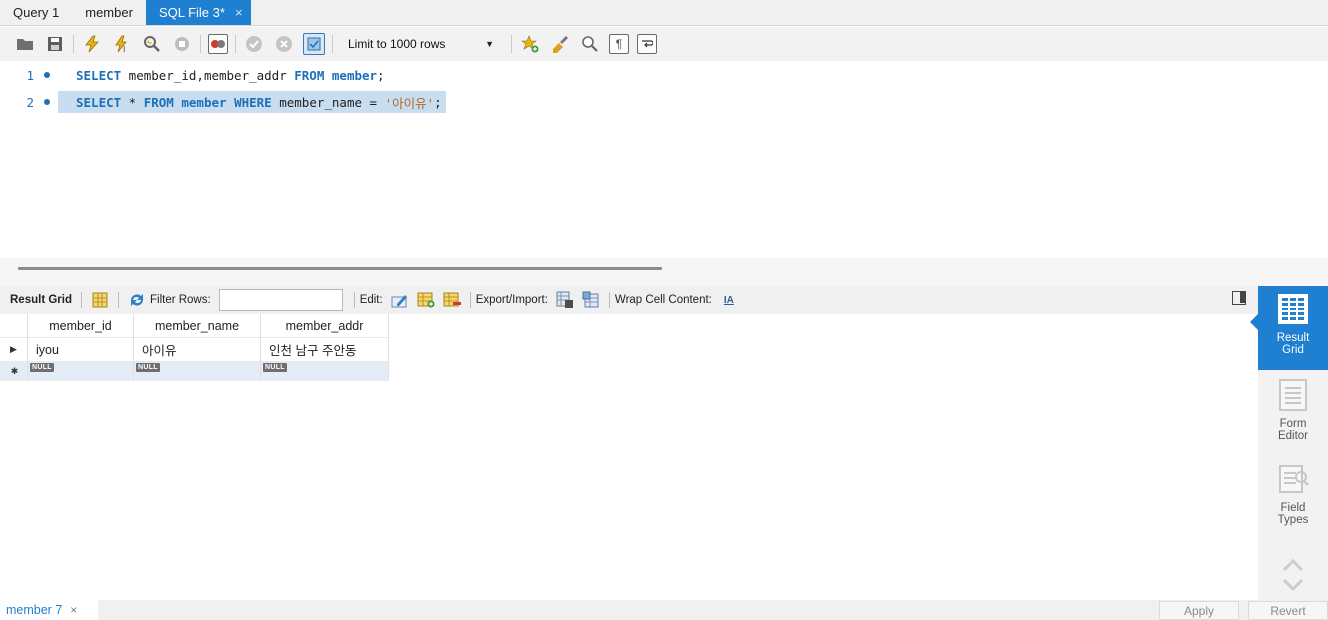  What do you see at coordinates (122, 44) in the screenshot?
I see `execute-current-icon: I` at bounding box center [122, 44].